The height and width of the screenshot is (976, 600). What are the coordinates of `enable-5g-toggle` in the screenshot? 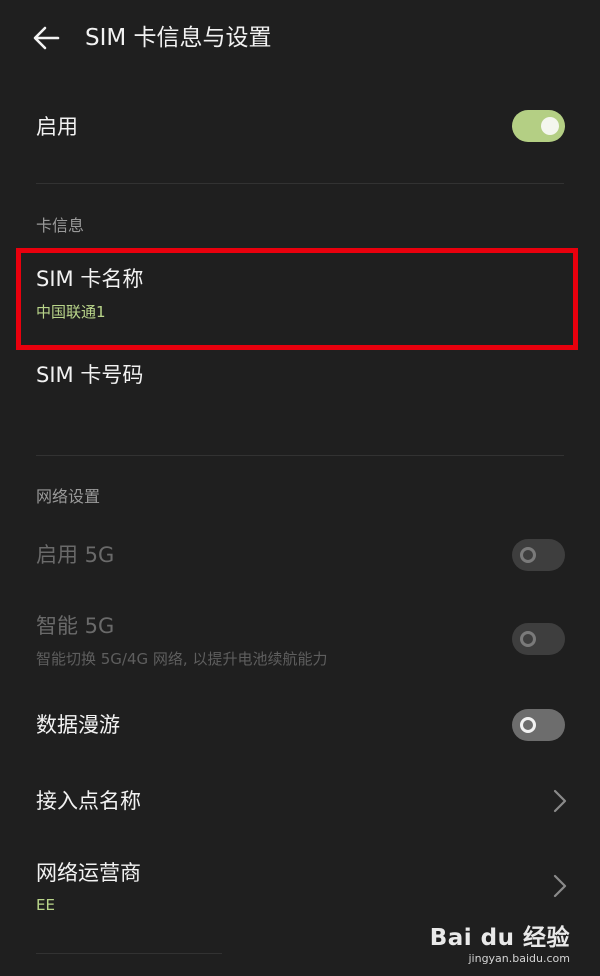 It's located at (538, 555).